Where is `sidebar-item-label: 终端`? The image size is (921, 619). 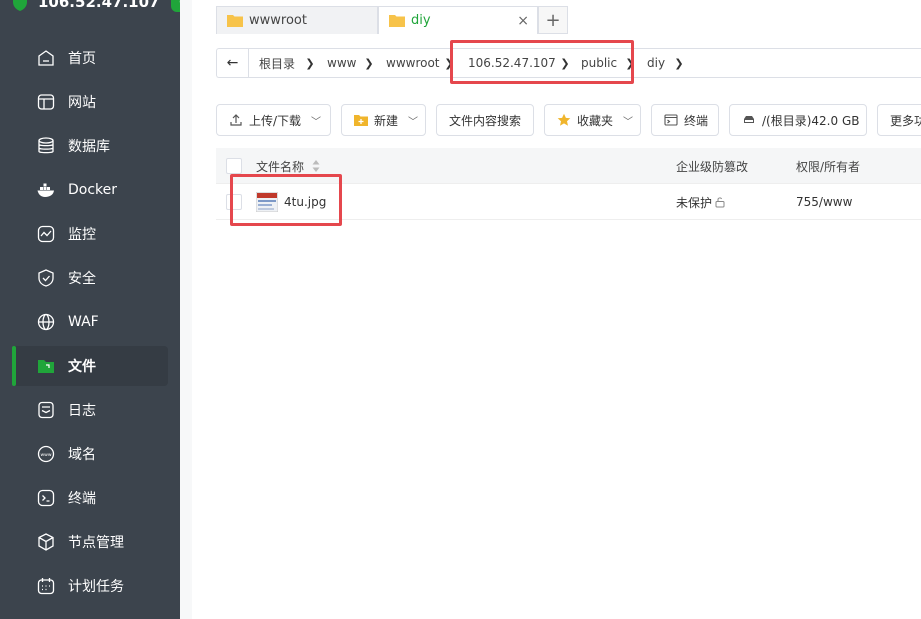
sidebar-item-label: 终端 is located at coordinates (82, 499).